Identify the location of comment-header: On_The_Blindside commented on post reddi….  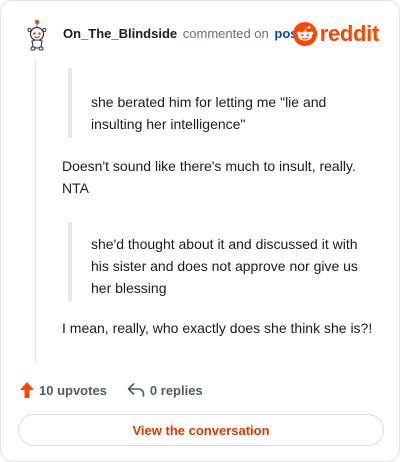
(201, 35).